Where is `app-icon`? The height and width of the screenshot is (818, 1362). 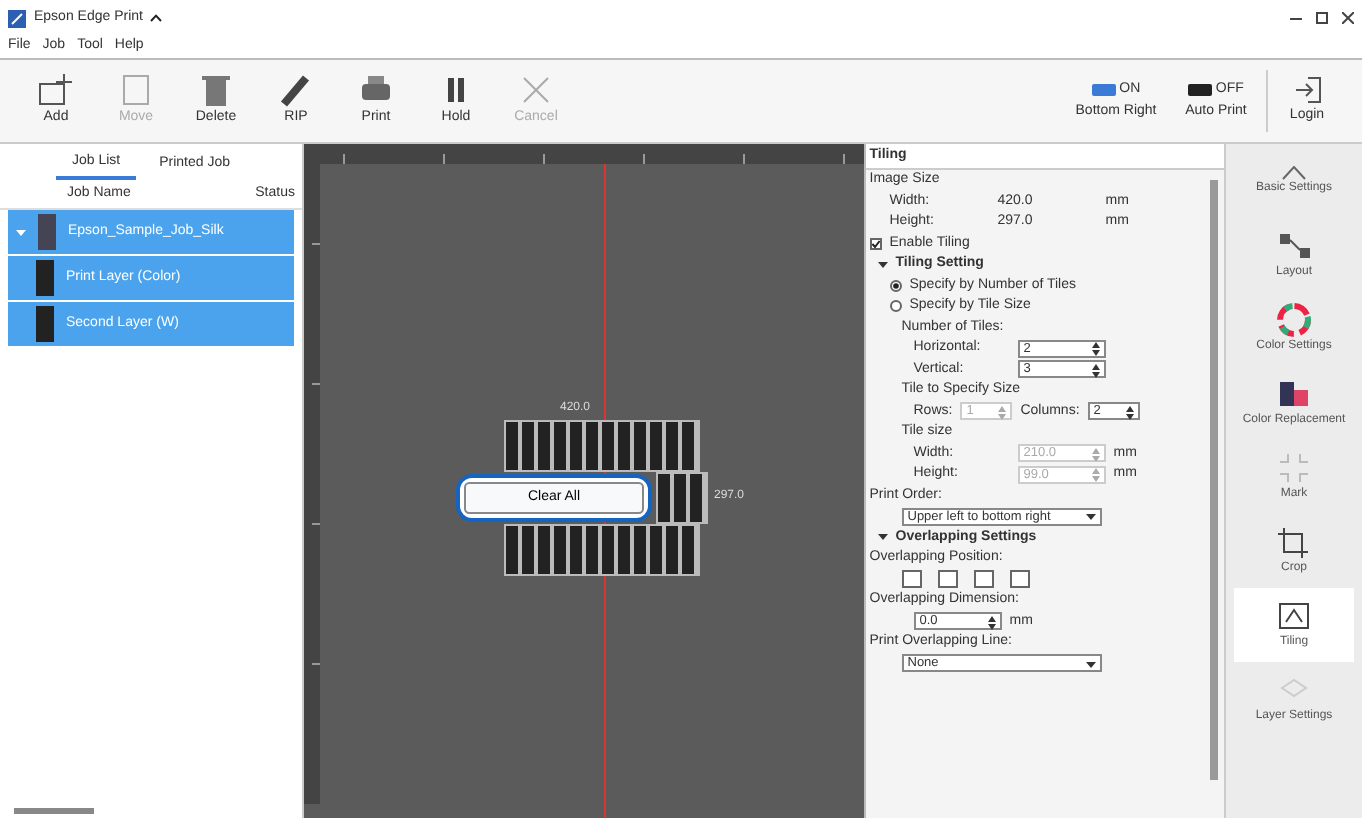
app-icon is located at coordinates (17, 18).